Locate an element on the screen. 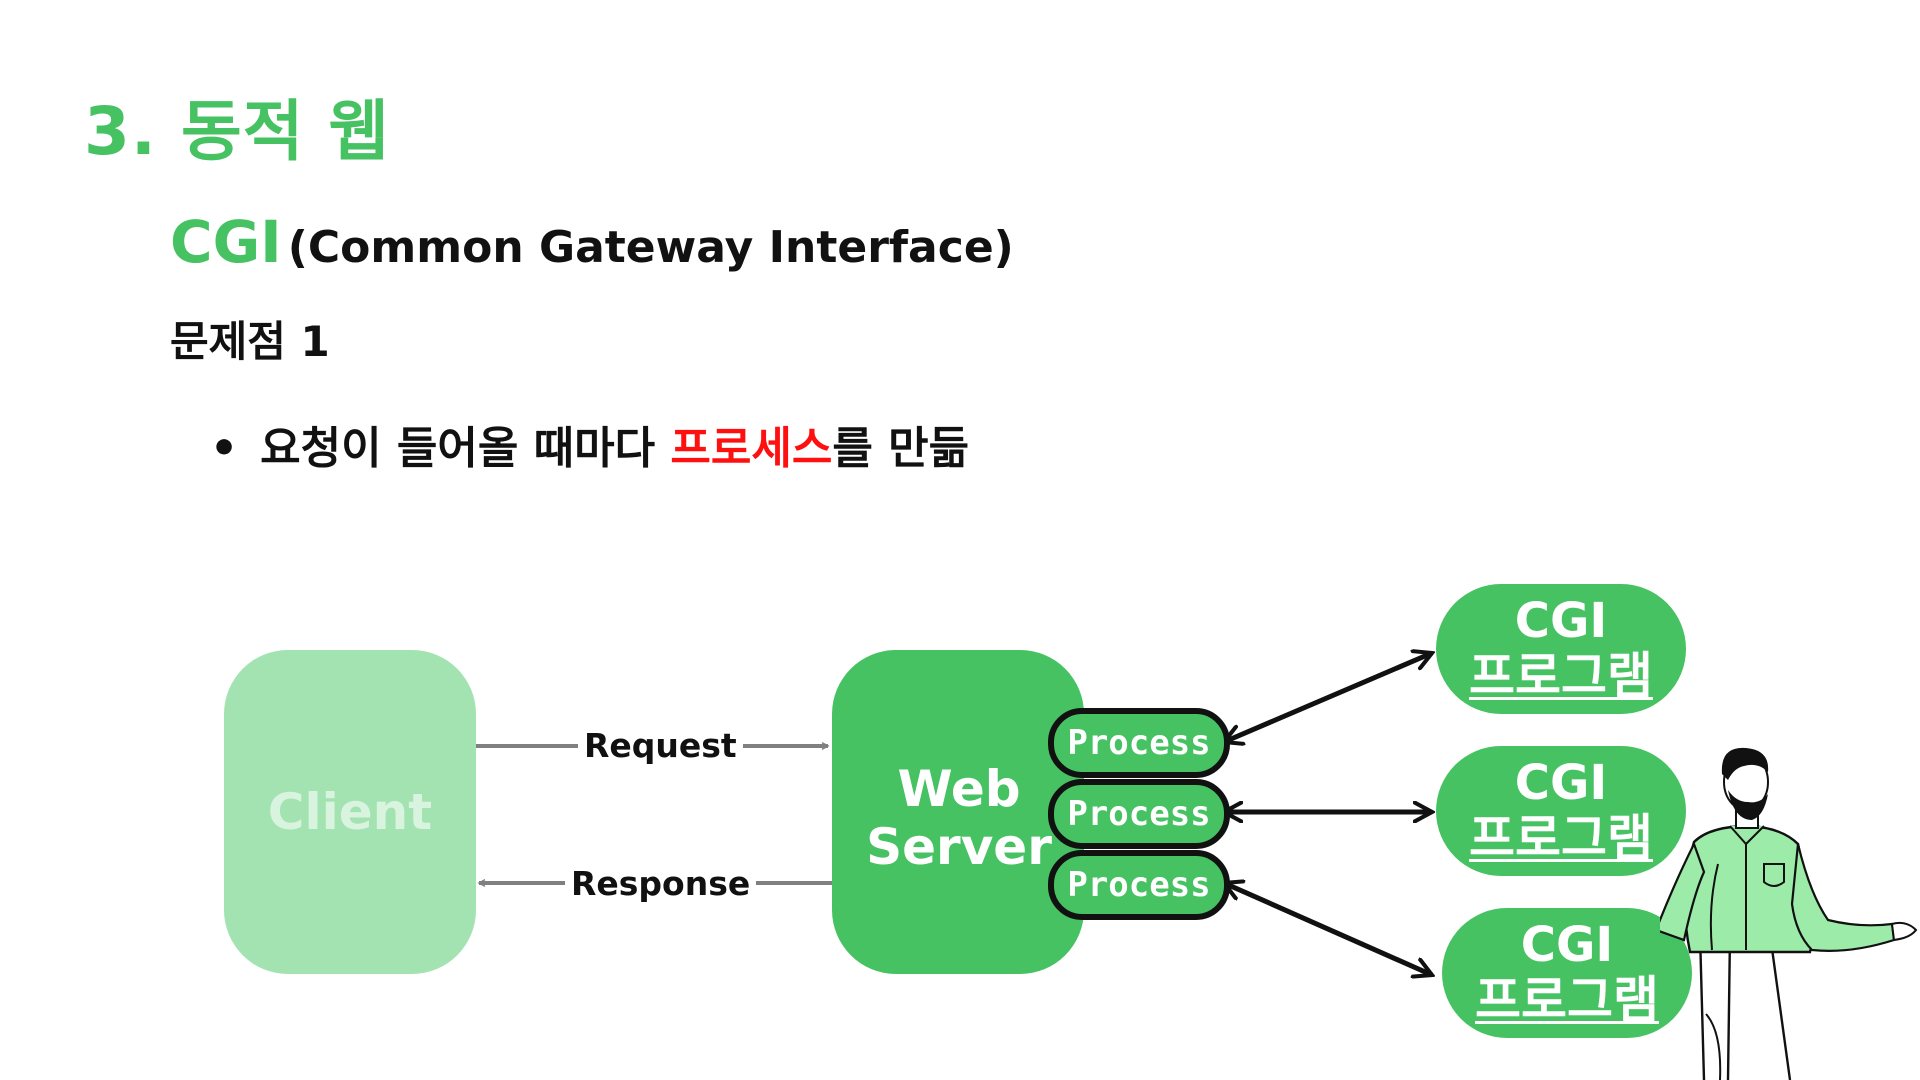  cgi-program-3-line1: CGI is located at coordinates (1567, 945).